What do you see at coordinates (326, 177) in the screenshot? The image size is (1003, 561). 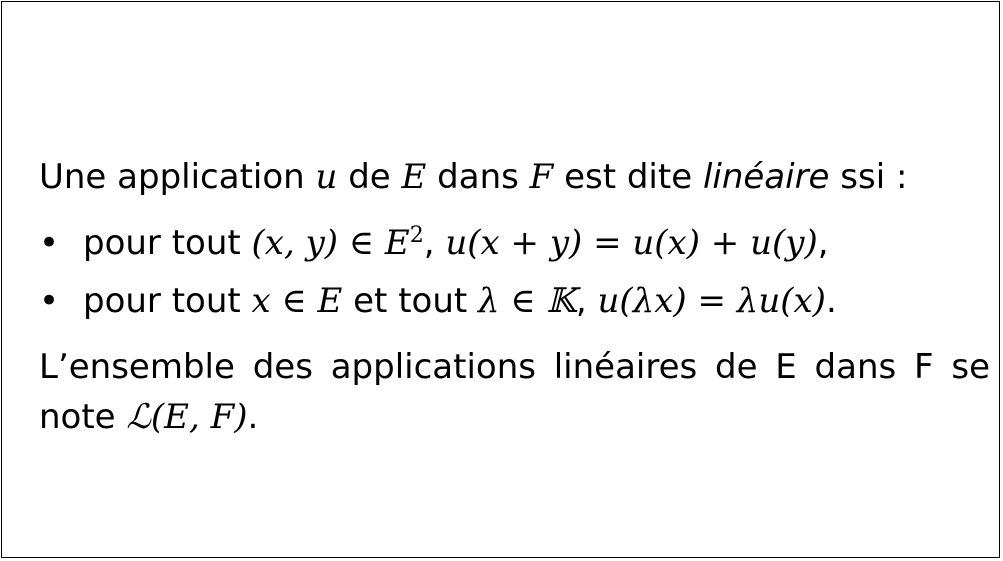 I see `math-u: u` at bounding box center [326, 177].